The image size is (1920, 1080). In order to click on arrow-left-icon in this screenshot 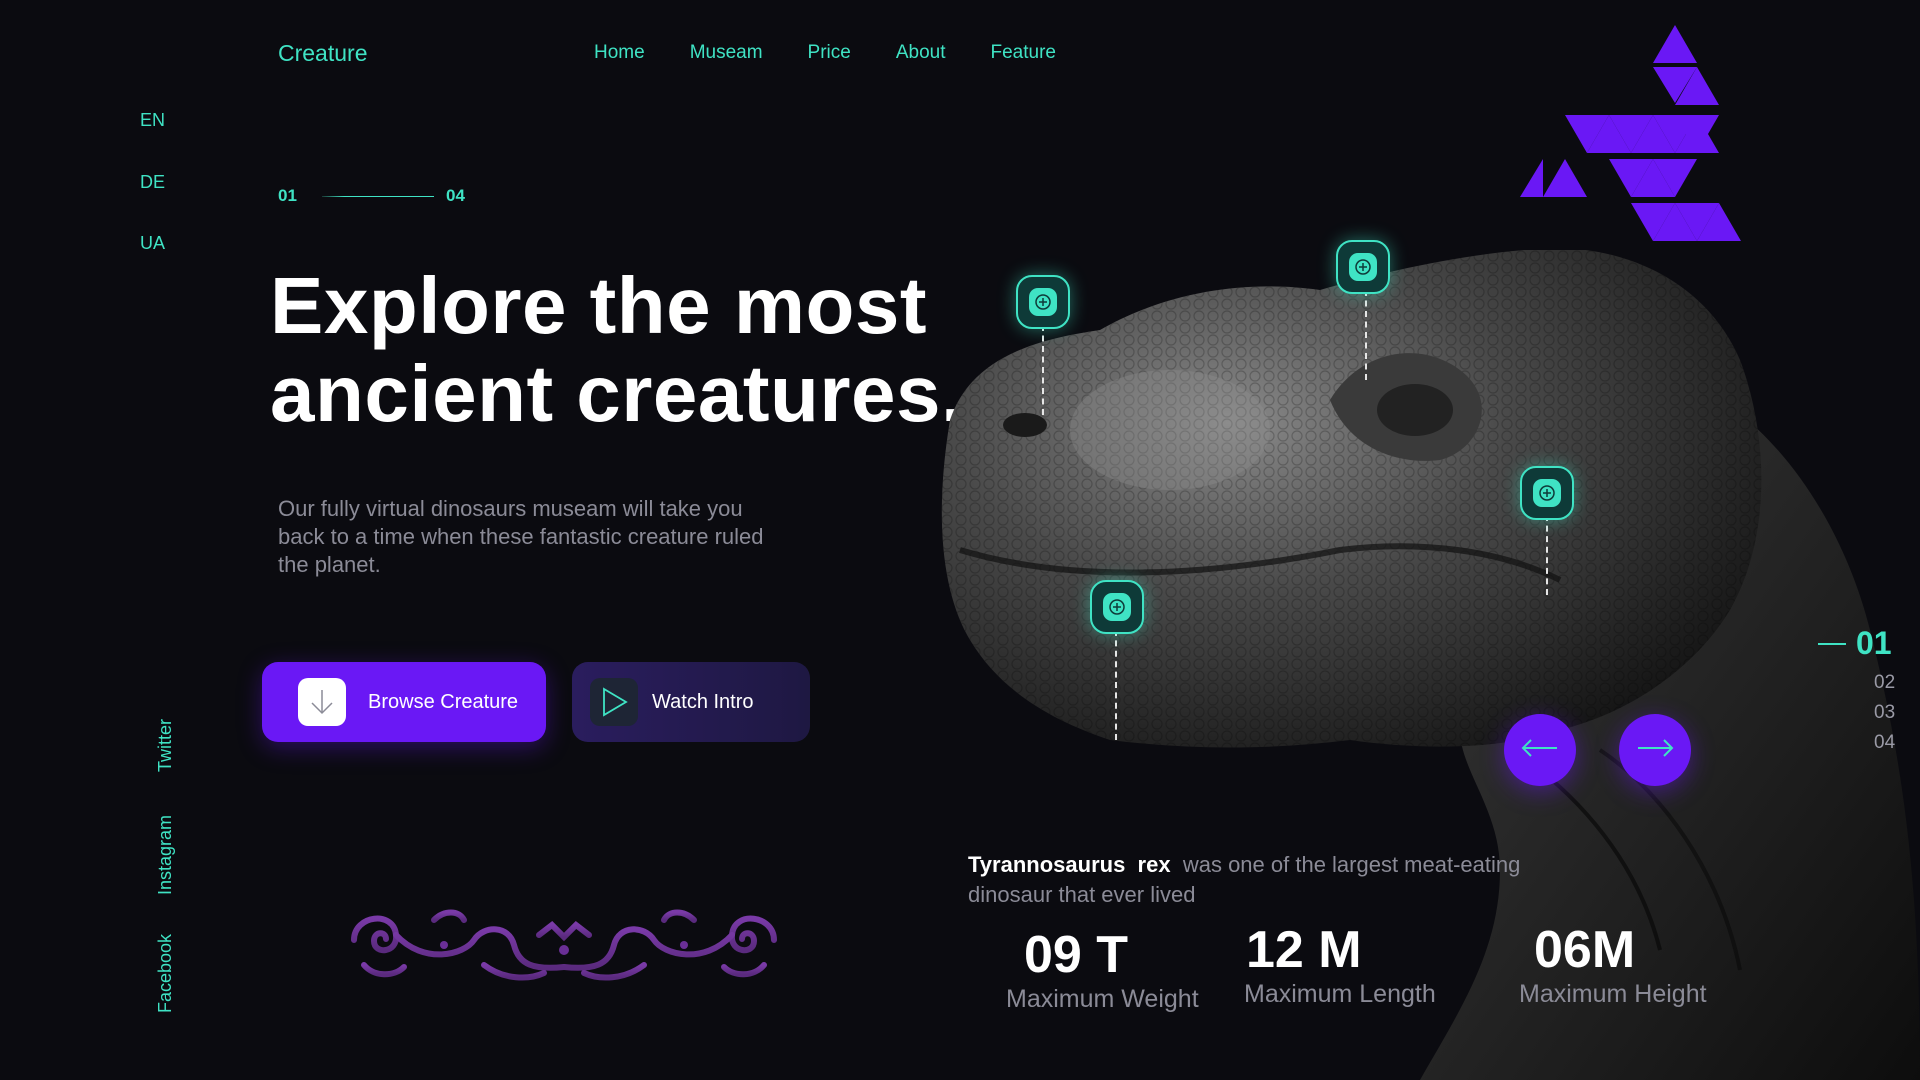, I will do `click(1540, 750)`.